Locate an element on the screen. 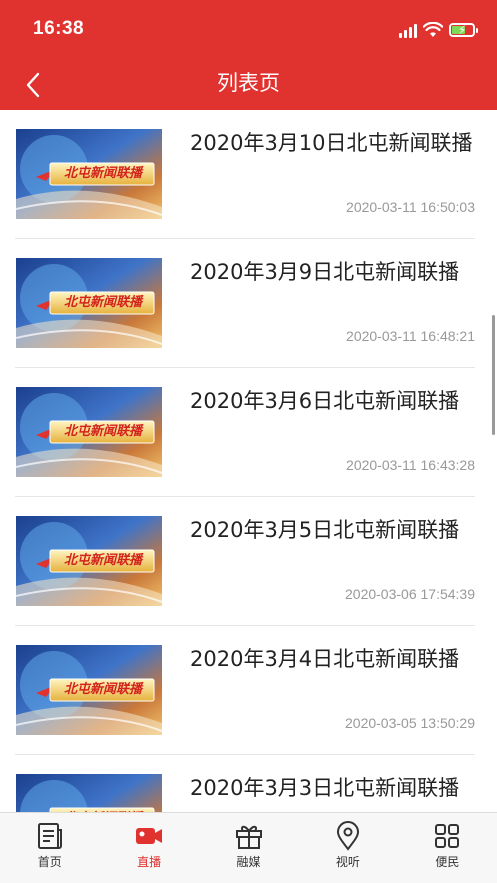  news-timestamp: 2020-03-06 17:54:39 is located at coordinates (410, 594).